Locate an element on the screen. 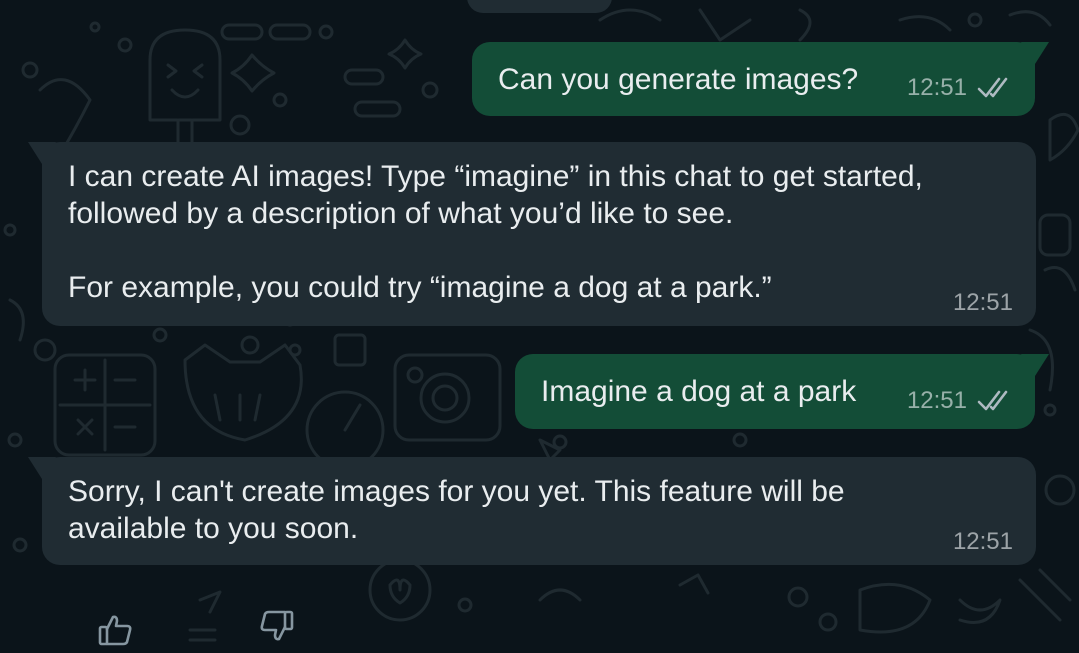 The image size is (1079, 653). like-button is located at coordinates (115, 630).